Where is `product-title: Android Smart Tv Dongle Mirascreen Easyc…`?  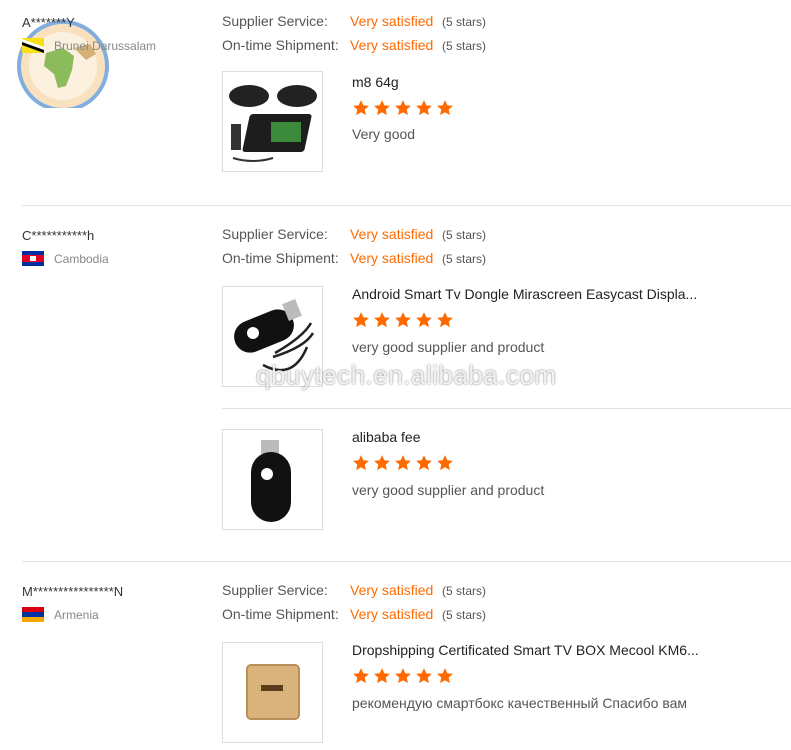
product-title: Android Smart Tv Dongle Mirascreen Easyc… is located at coordinates (524, 294).